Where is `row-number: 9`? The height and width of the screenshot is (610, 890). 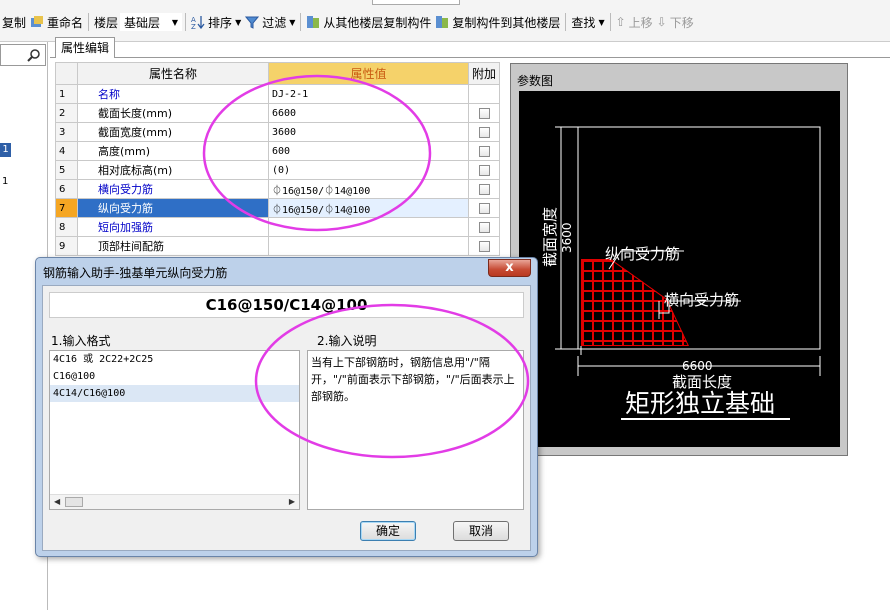
row-number: 9 is located at coordinates (66, 246).